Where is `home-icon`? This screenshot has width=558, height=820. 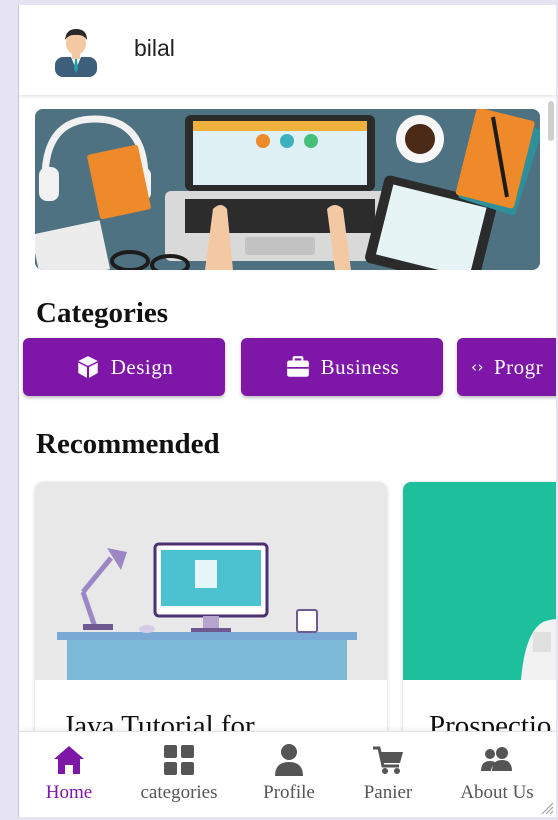 home-icon is located at coordinates (69, 760).